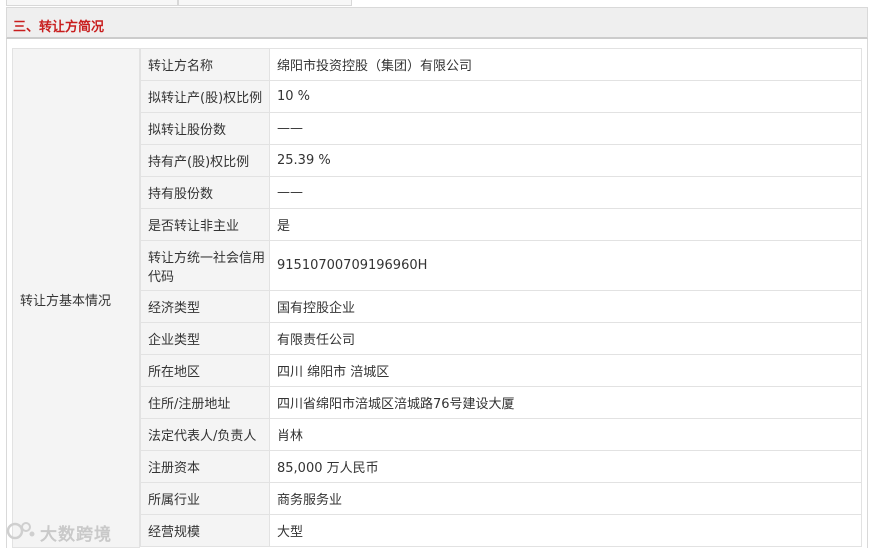  Describe the element at coordinates (565, 466) in the screenshot. I see `row-value: 85,000 万人民币` at that location.